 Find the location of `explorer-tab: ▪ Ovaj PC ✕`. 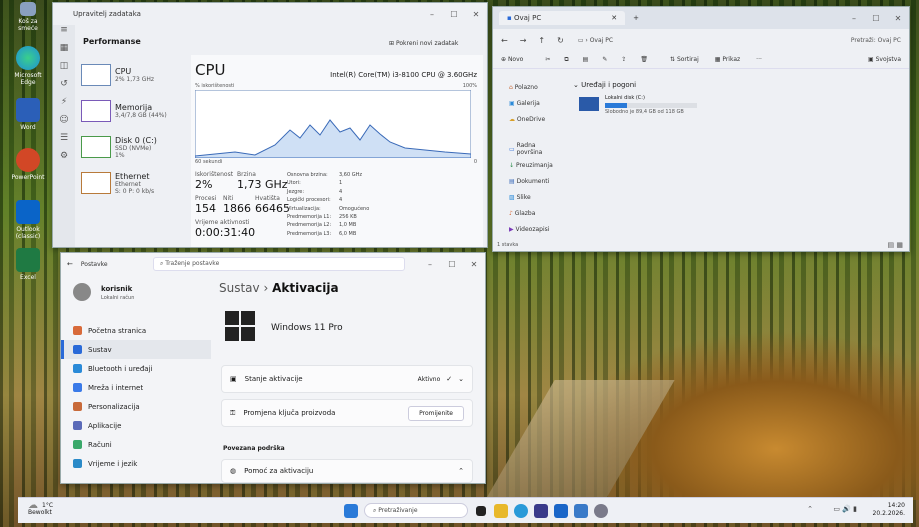

explorer-tab: ▪ Ovaj PC ✕ is located at coordinates (562, 18).